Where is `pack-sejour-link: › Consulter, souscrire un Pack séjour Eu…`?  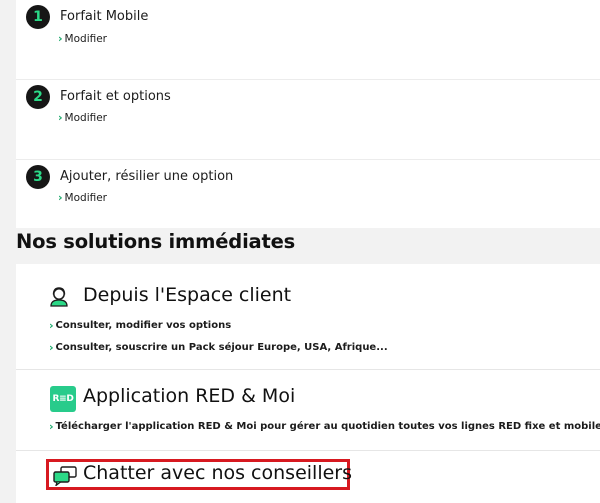
pack-sejour-link: › Consulter, souscrire un Pack séjour Eu… is located at coordinates (218, 347).